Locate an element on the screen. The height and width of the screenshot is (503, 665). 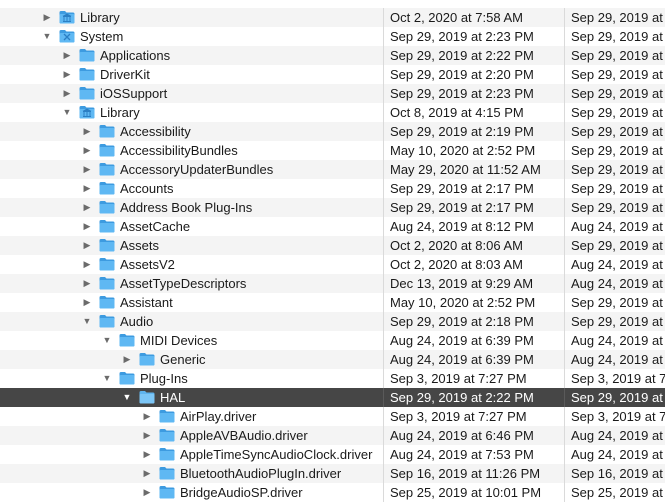
name-cell: ▶ AssetsV2 is located at coordinates (191, 264).